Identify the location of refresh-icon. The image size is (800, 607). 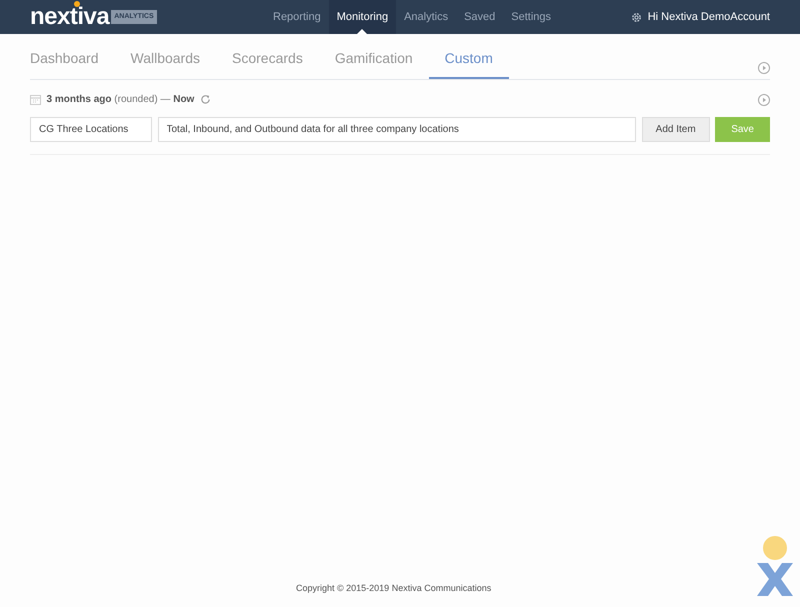
(205, 99).